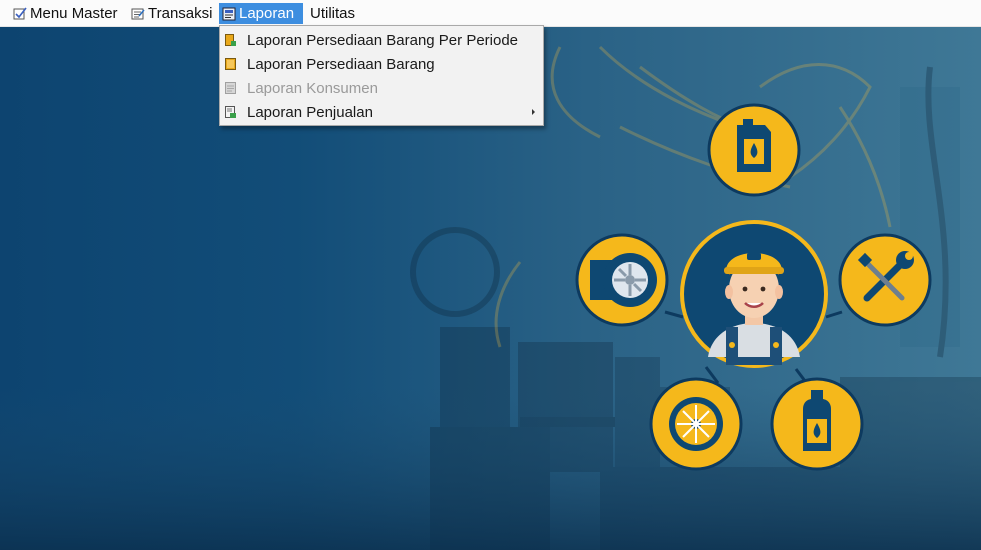 This screenshot has height=550, width=981. Describe the element at coordinates (381, 112) in the screenshot. I see `menu-item-laporan-penjualan: Laporan Penjualan` at that location.